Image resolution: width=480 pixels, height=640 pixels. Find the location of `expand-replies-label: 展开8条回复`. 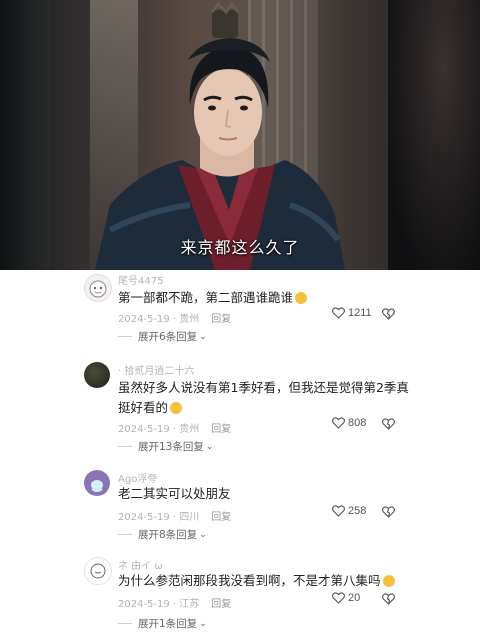

expand-replies-label: 展开8条回复 is located at coordinates (168, 535).